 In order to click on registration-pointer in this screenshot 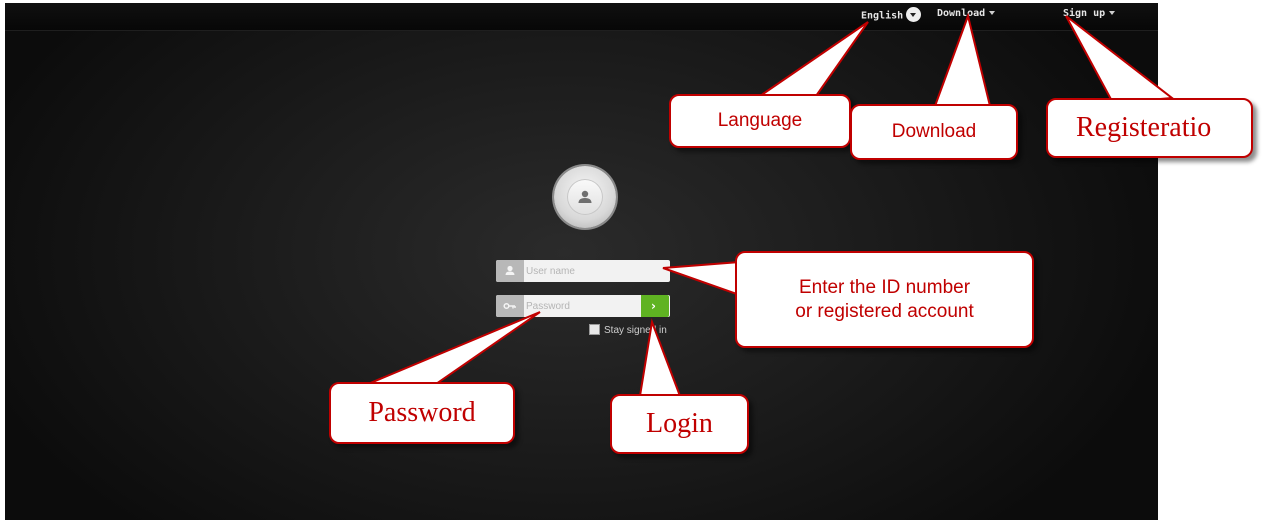, I will do `click(1120, 60)`.